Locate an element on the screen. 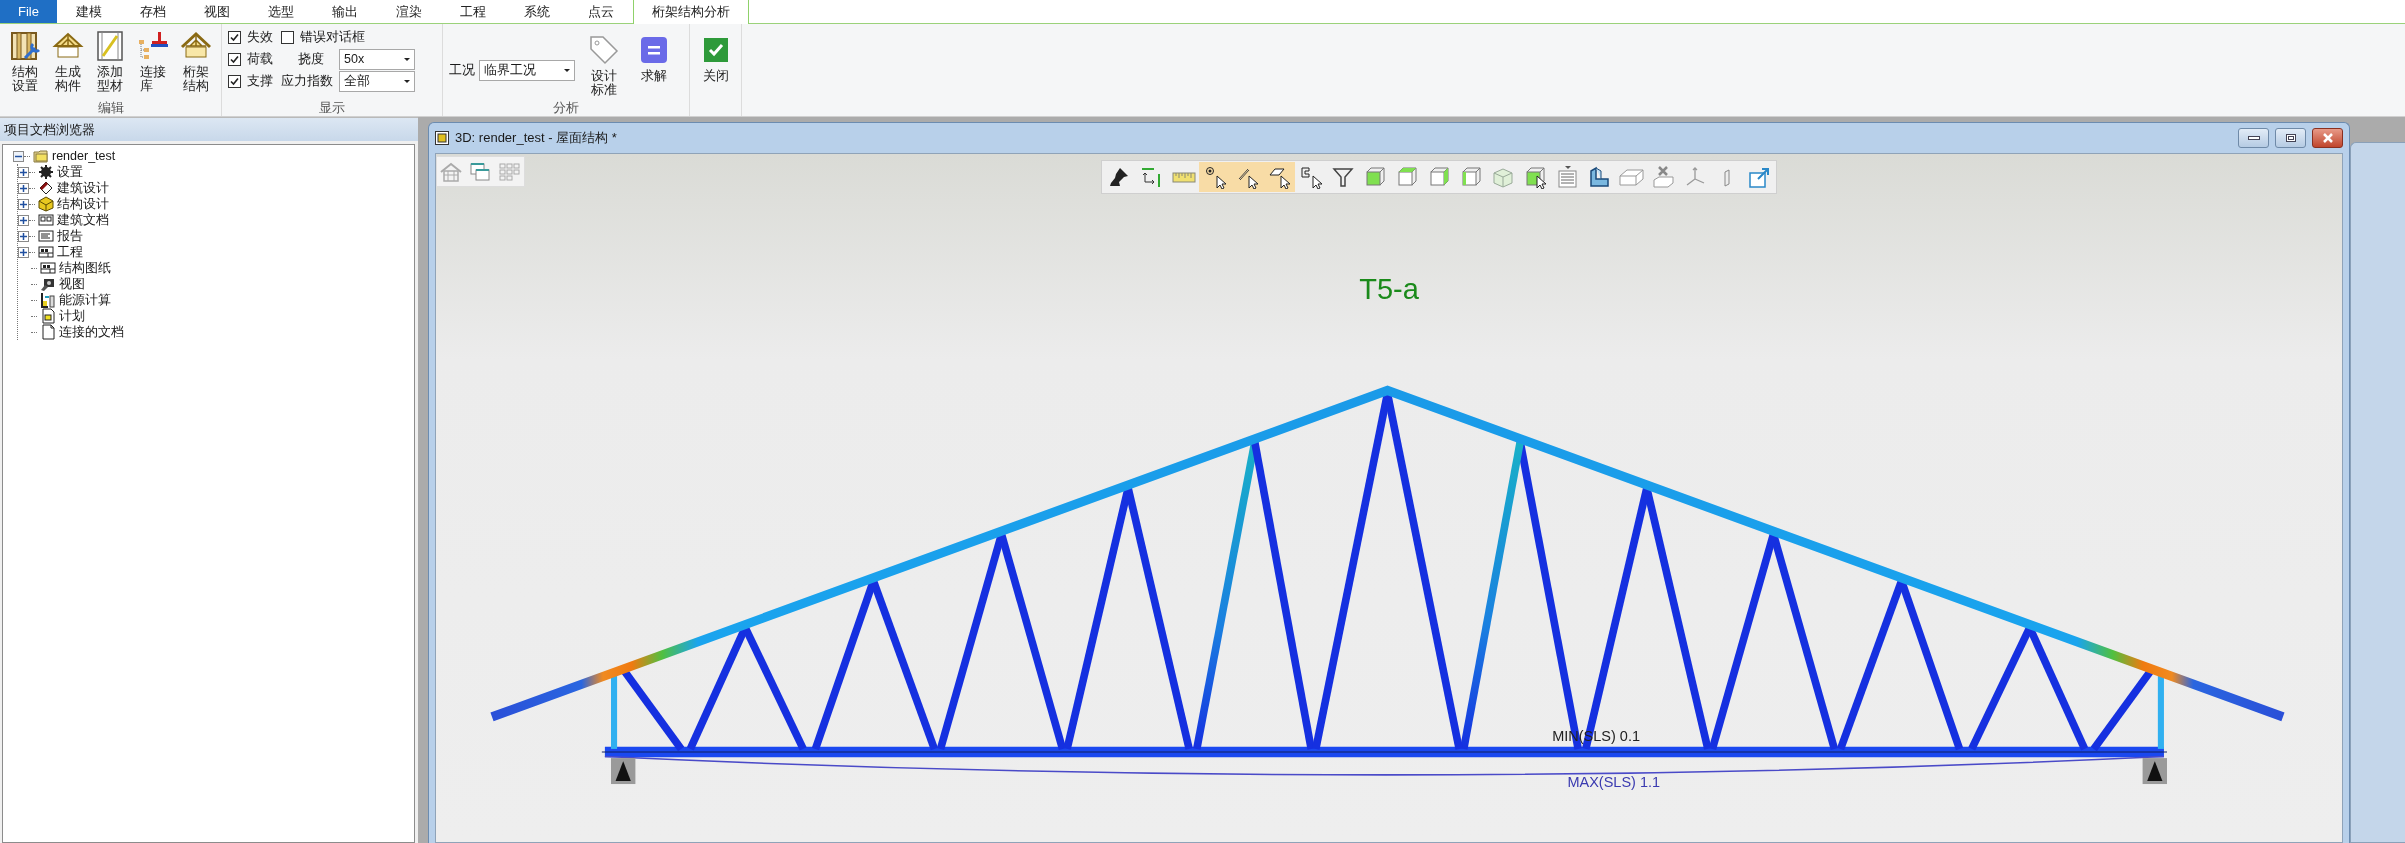 The image size is (2405, 843). panel-title: 项目文档浏览器 is located at coordinates (209, 129).